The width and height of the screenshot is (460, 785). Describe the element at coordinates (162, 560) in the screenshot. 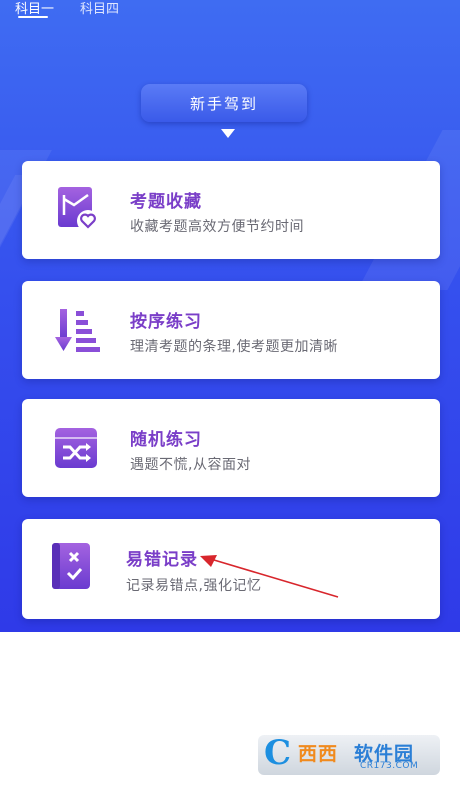

I see `card-title: 易错记录` at that location.